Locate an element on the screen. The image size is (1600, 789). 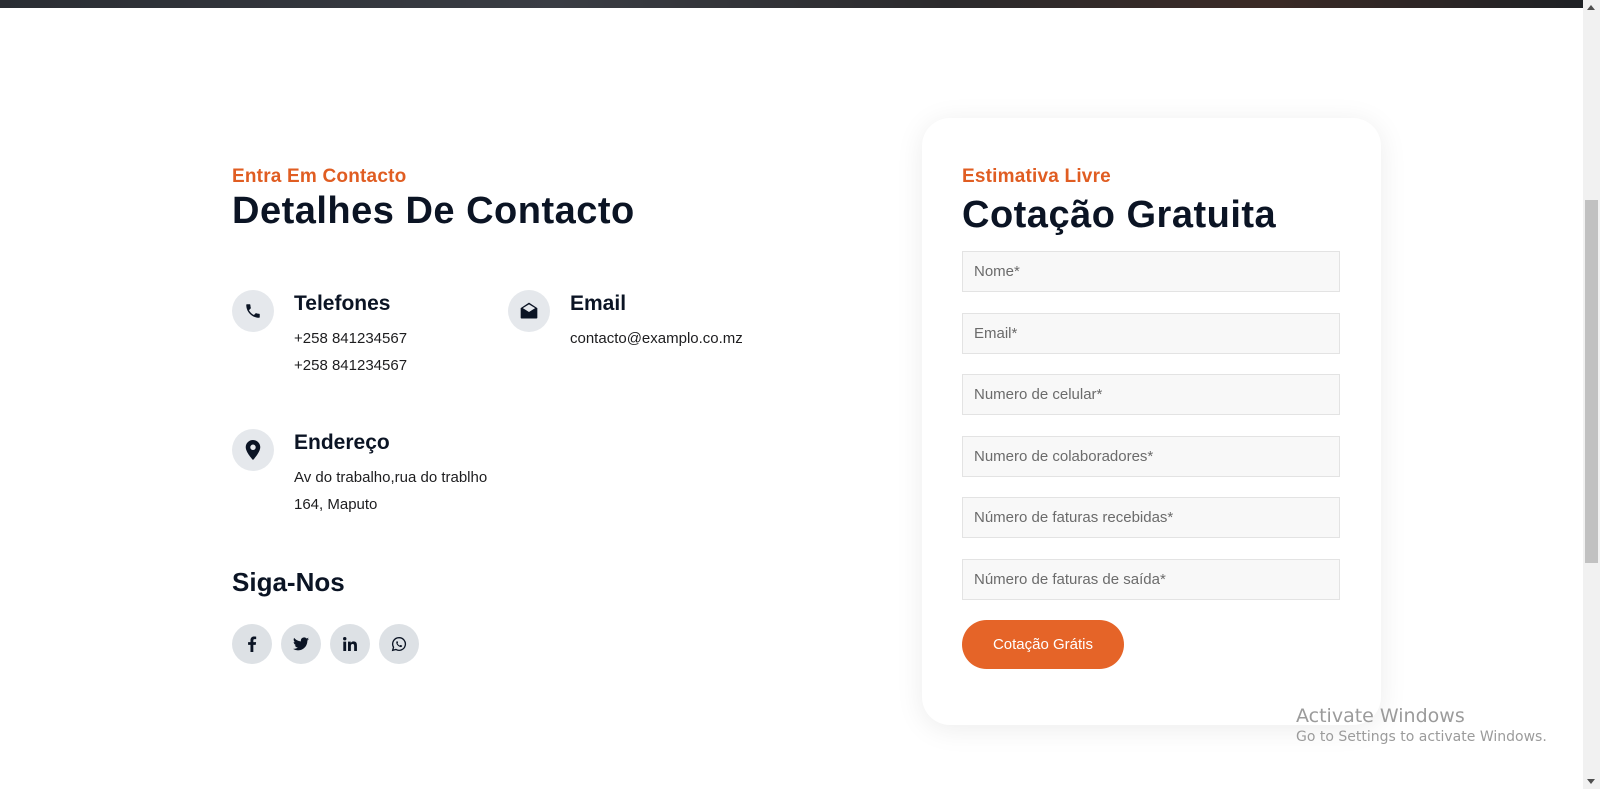
contact-eyebrow: Entra Em Contacto is located at coordinates (319, 176).